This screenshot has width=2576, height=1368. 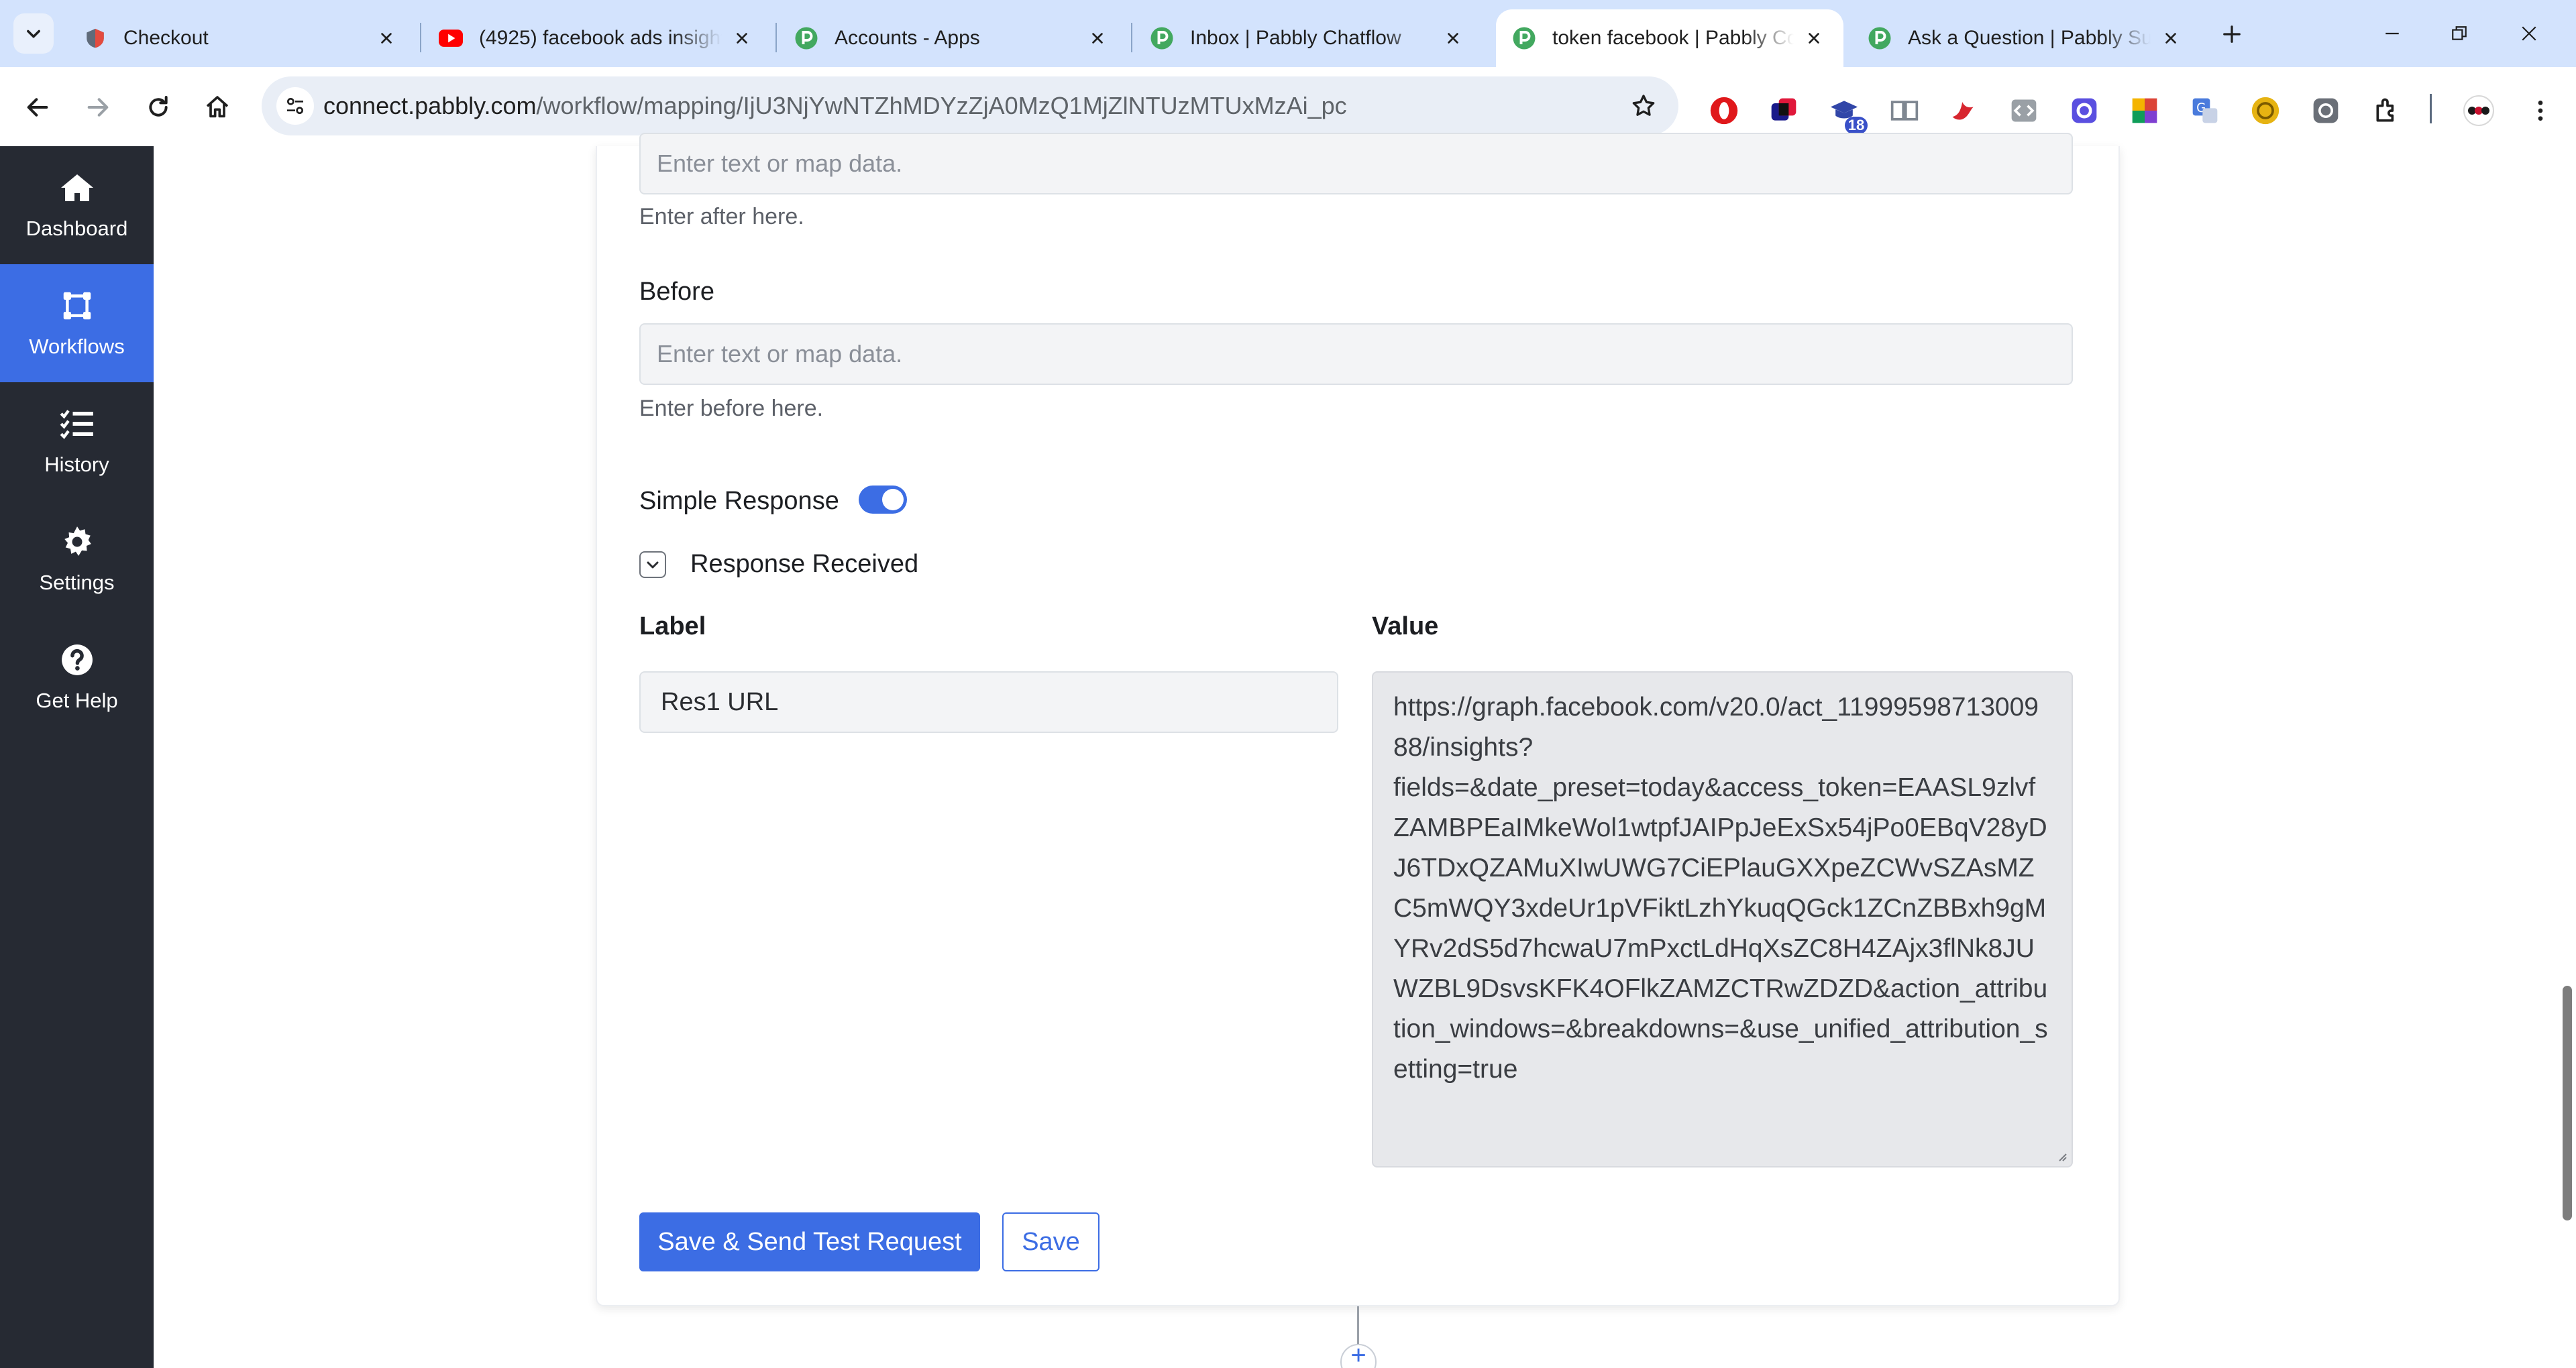 I want to click on coin-extension-icon, so click(x=2265, y=111).